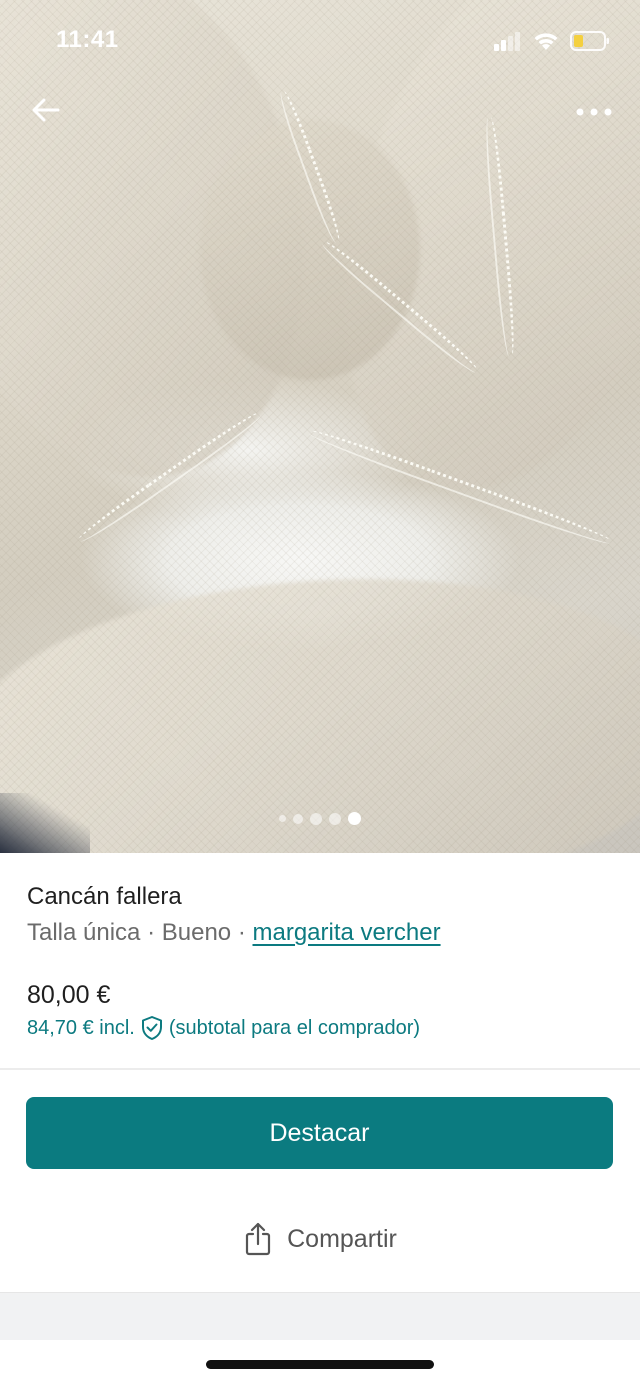  Describe the element at coordinates (69, 995) in the screenshot. I see `listing-price: 80,00 €` at that location.